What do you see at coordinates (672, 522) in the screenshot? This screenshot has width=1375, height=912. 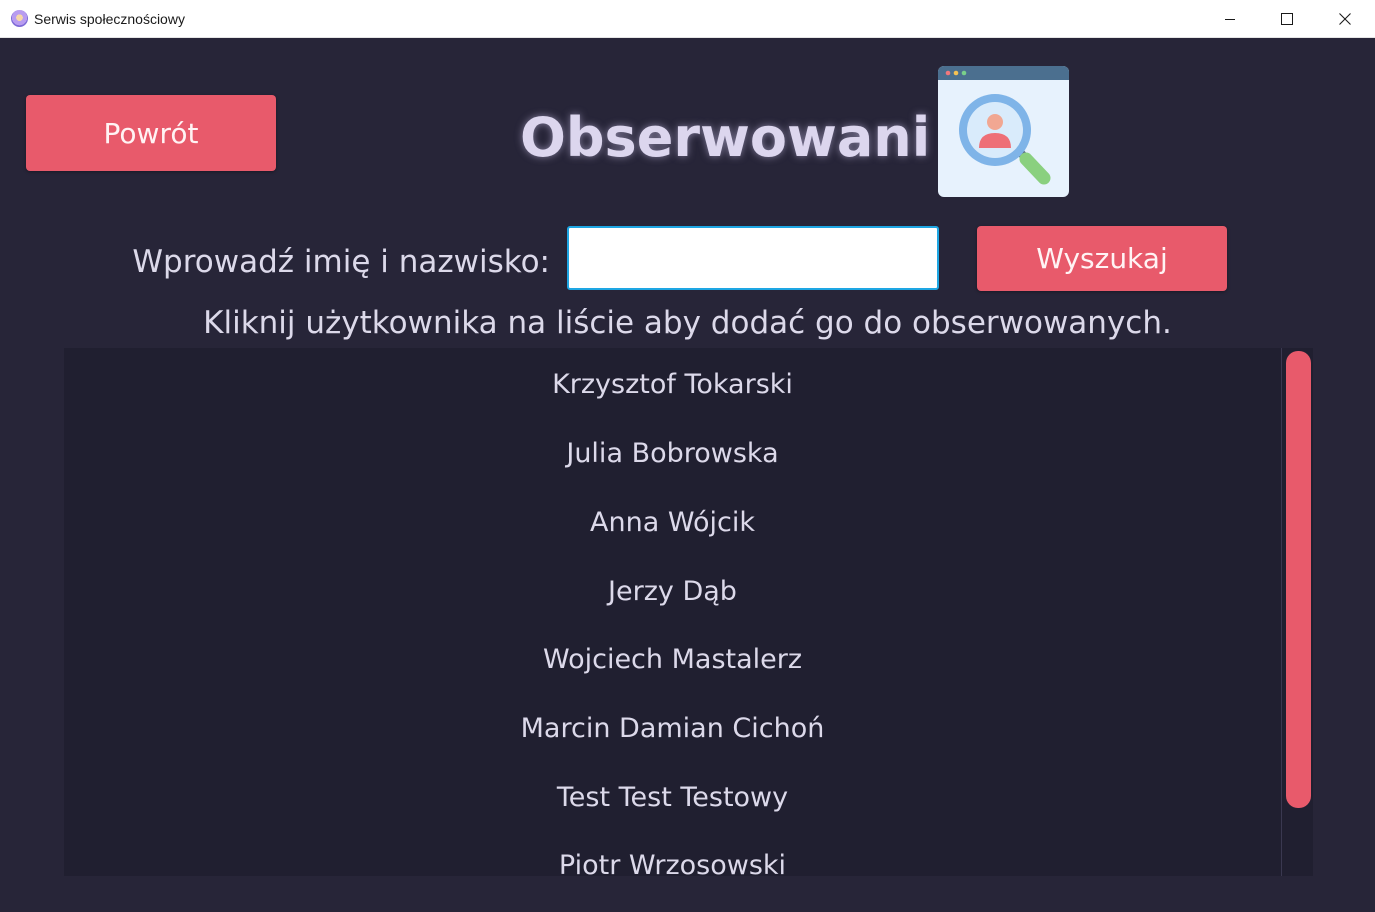 I see `list-item: Anna Wójcik` at bounding box center [672, 522].